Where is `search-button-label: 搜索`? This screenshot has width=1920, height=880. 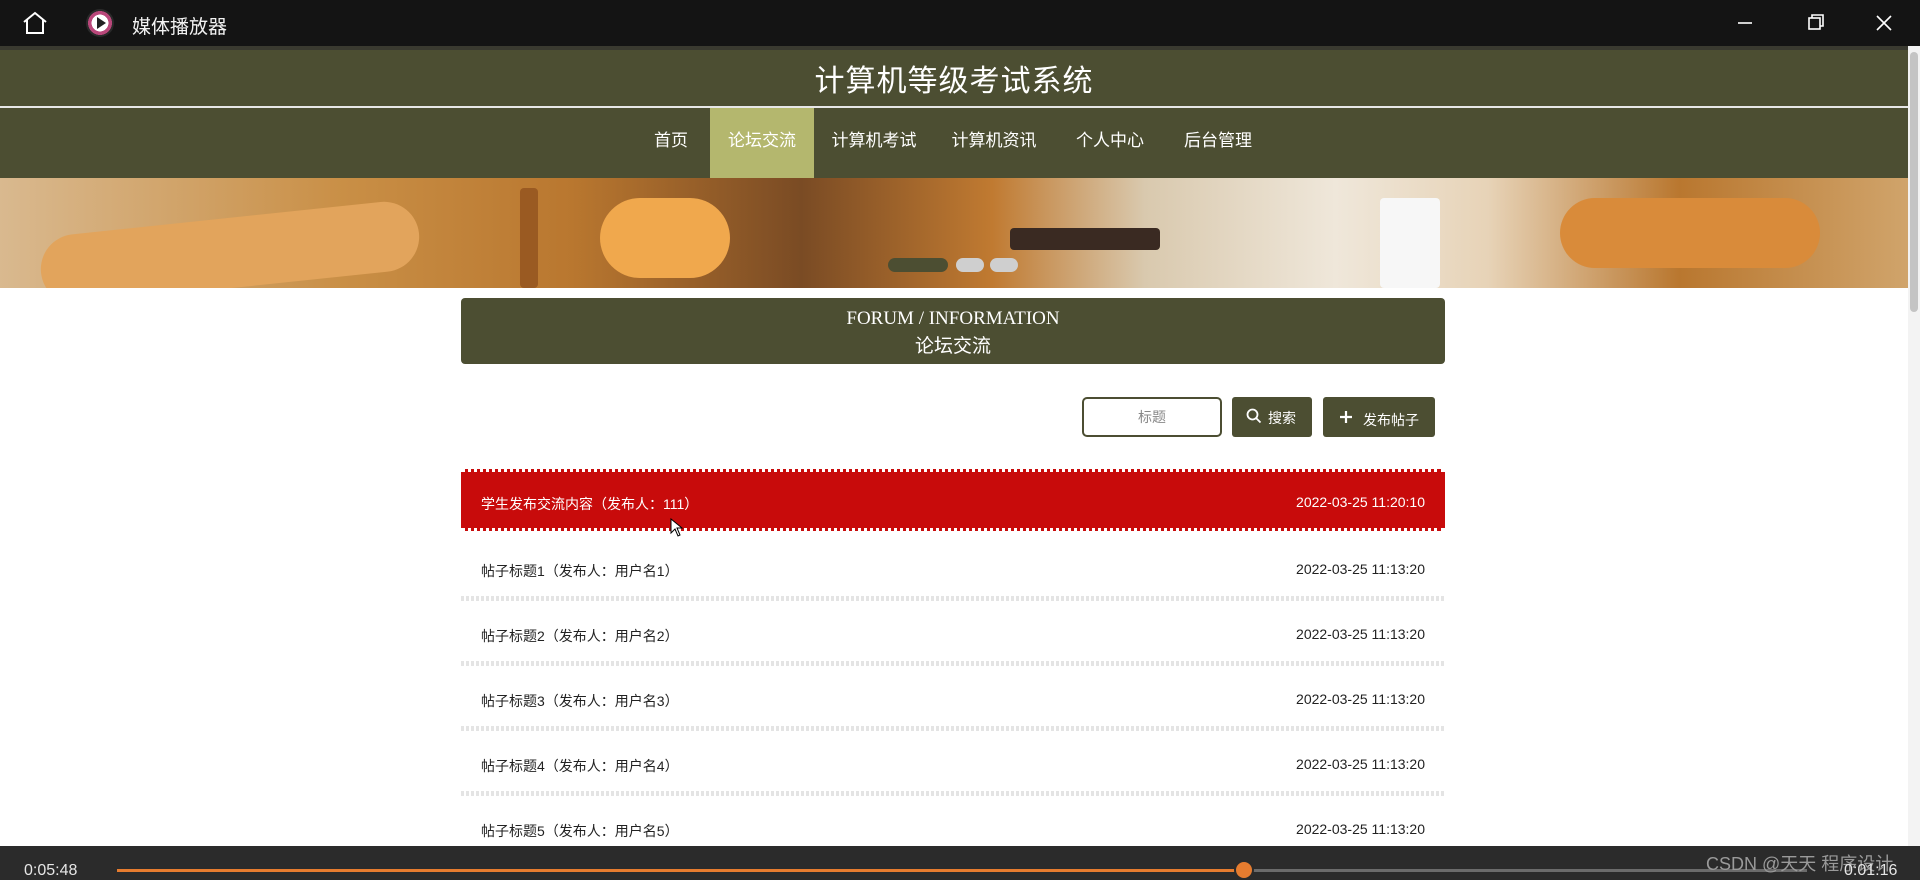 search-button-label: 搜索 is located at coordinates (1282, 418).